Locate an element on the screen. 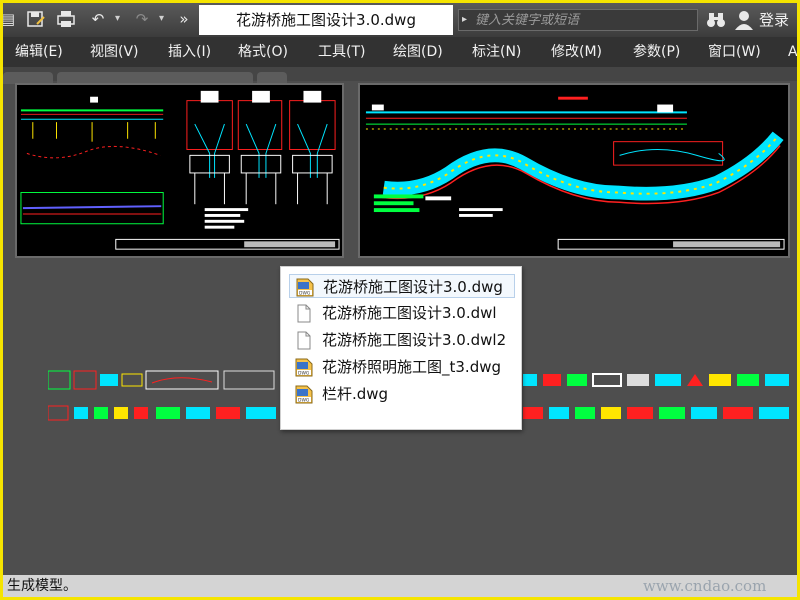  redo-icon: ↷ is located at coordinates (142, 19).